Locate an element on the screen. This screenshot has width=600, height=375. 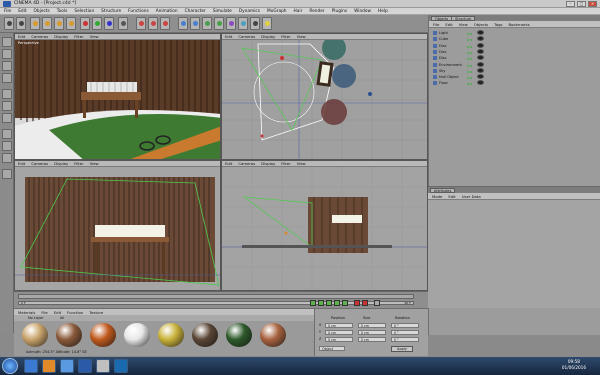
filter-all: All is located at coordinates (62, 318).